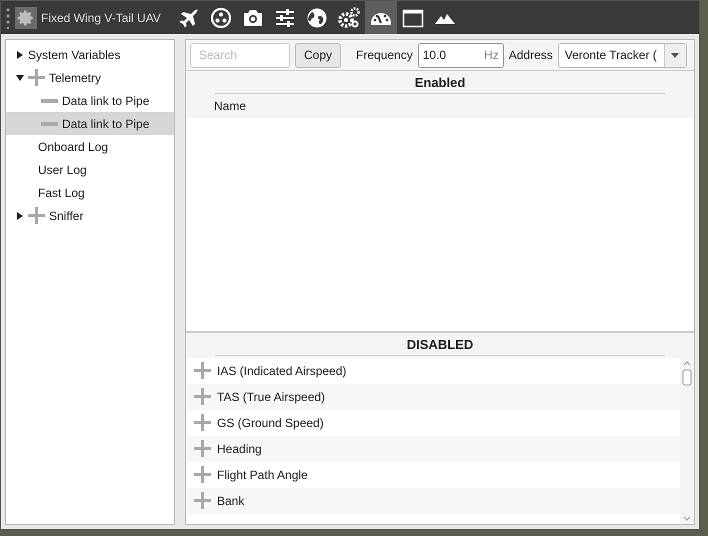 This screenshot has height=536, width=708. Describe the element at coordinates (433, 397) in the screenshot. I see `list-item: TAS (True Airspeed)` at that location.